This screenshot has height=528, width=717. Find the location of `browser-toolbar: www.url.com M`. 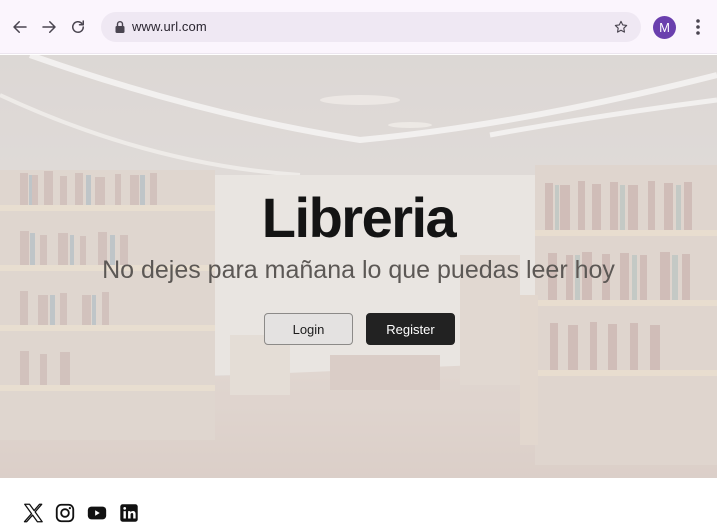

browser-toolbar: www.url.com M is located at coordinates (358, 27).